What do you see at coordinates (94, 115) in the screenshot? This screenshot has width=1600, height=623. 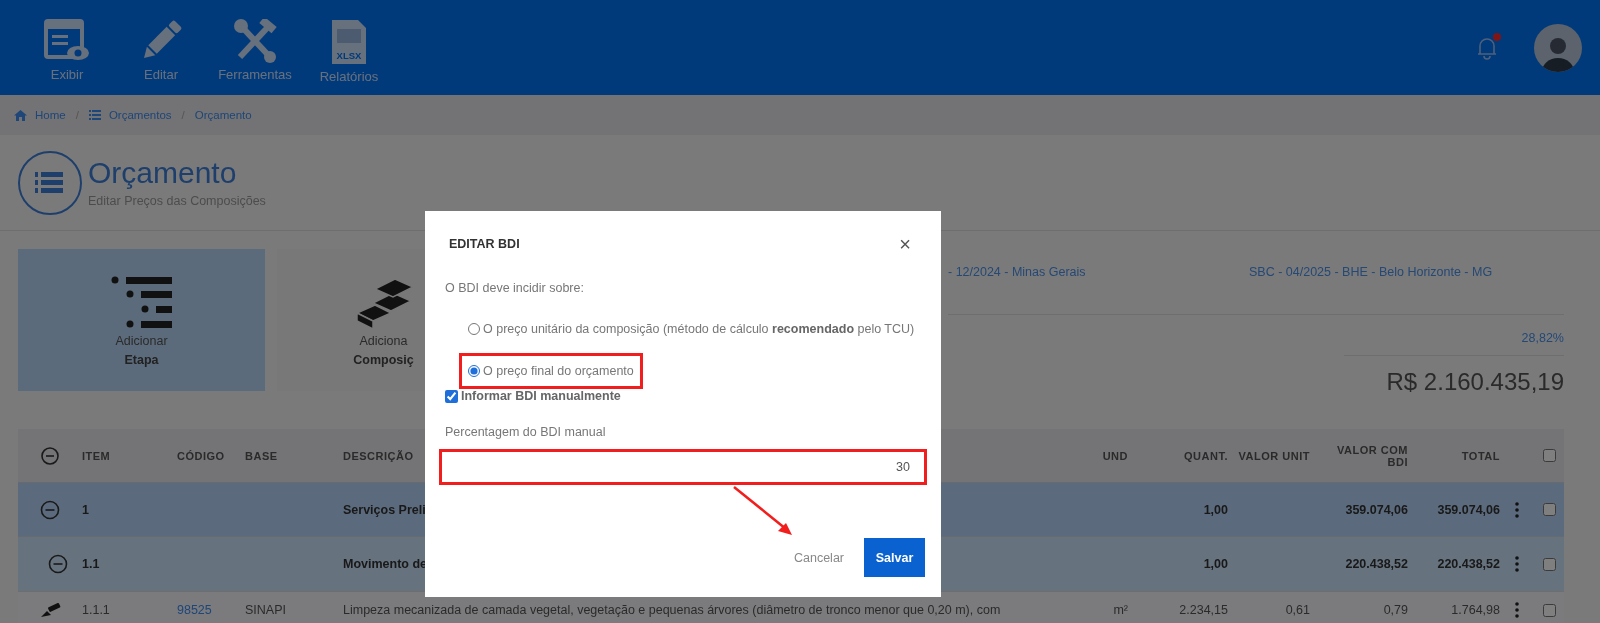 I see `list-icon` at bounding box center [94, 115].